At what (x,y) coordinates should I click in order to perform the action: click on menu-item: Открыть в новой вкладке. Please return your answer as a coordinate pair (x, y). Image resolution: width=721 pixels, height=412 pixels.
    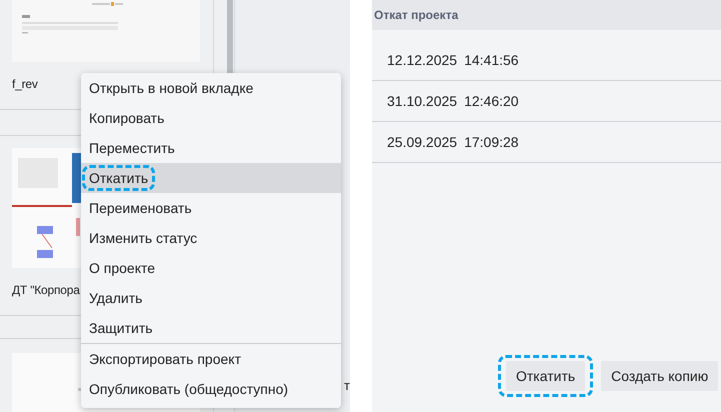
    Looking at the image, I should click on (211, 88).